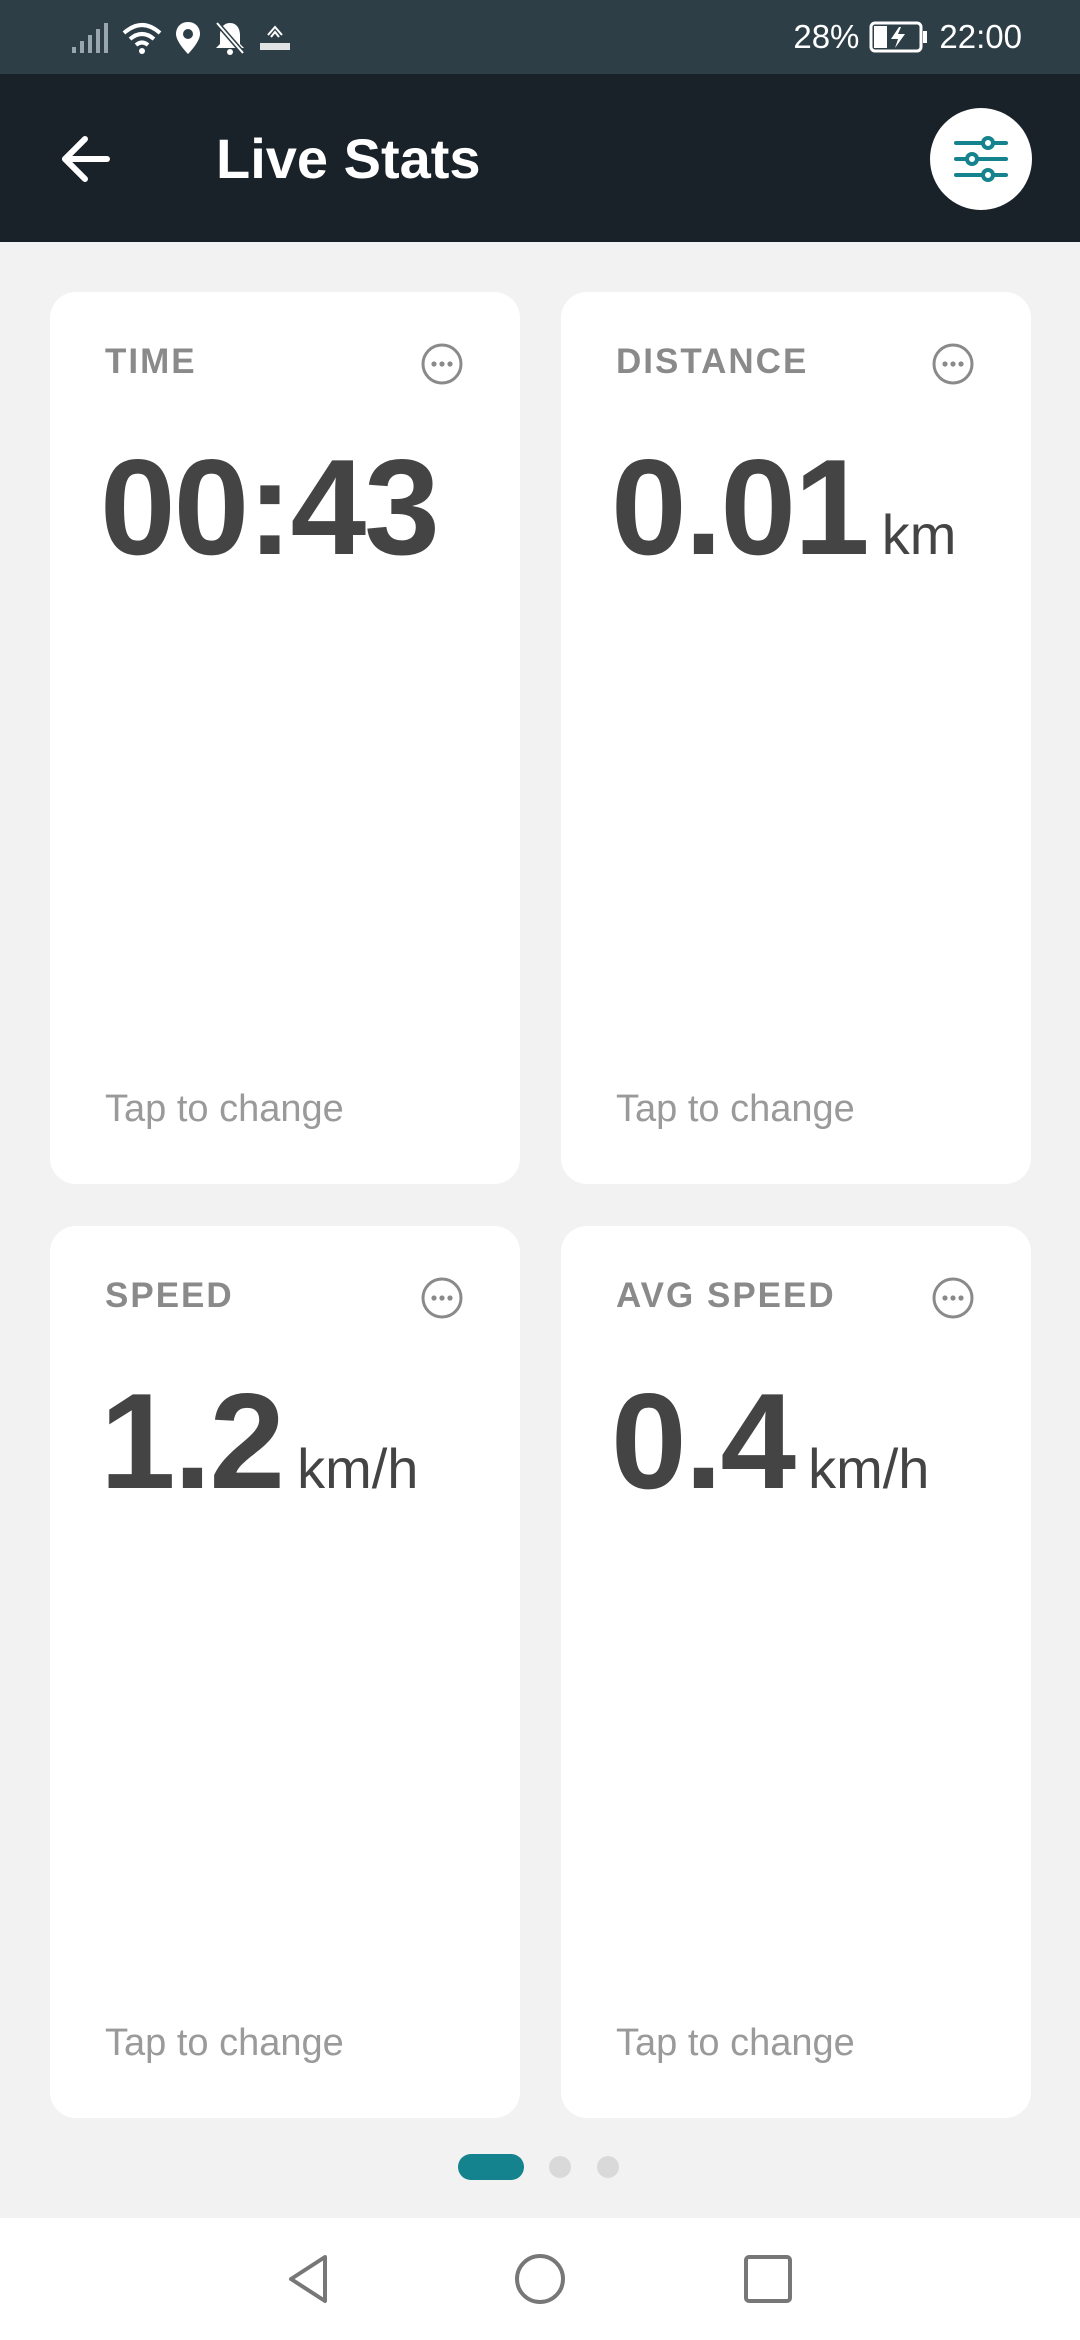  What do you see at coordinates (142, 38) in the screenshot?
I see `wifi-icon` at bounding box center [142, 38].